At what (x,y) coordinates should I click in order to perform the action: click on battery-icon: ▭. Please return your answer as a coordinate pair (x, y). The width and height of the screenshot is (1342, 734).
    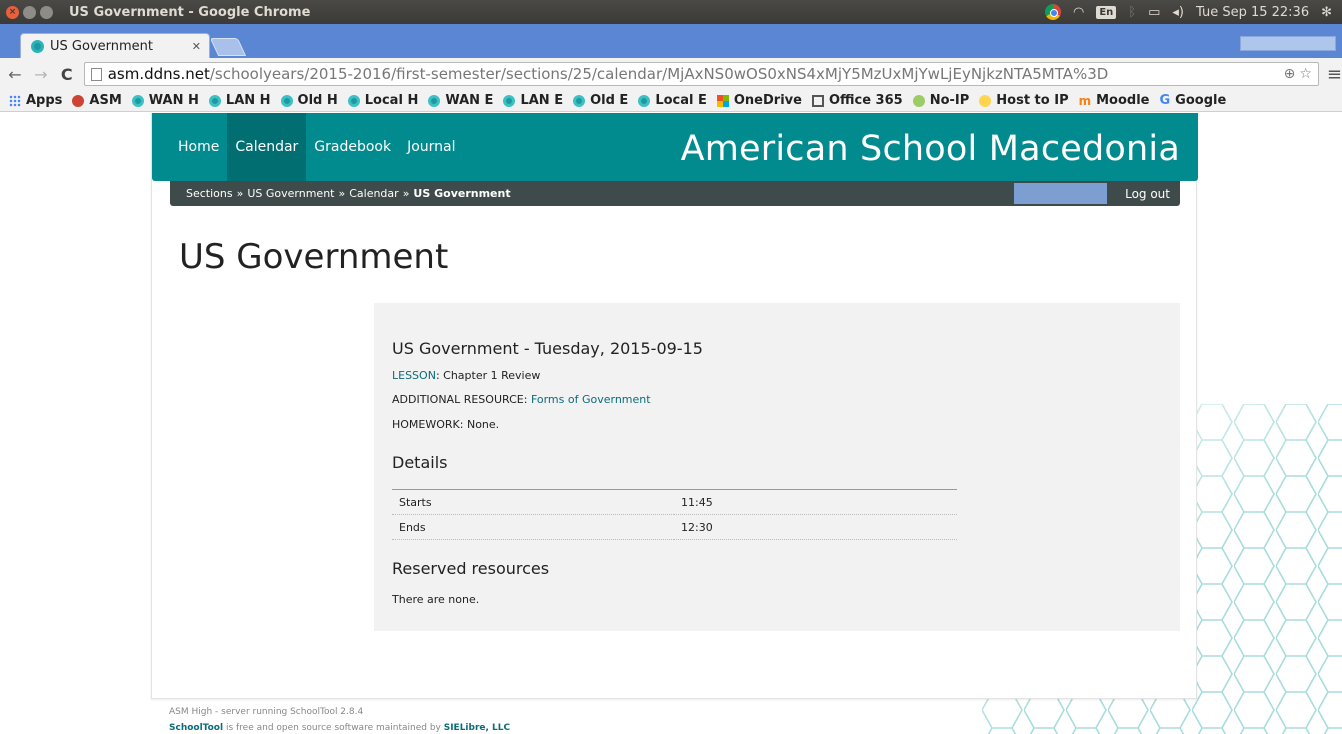
    Looking at the image, I should click on (1154, 12).